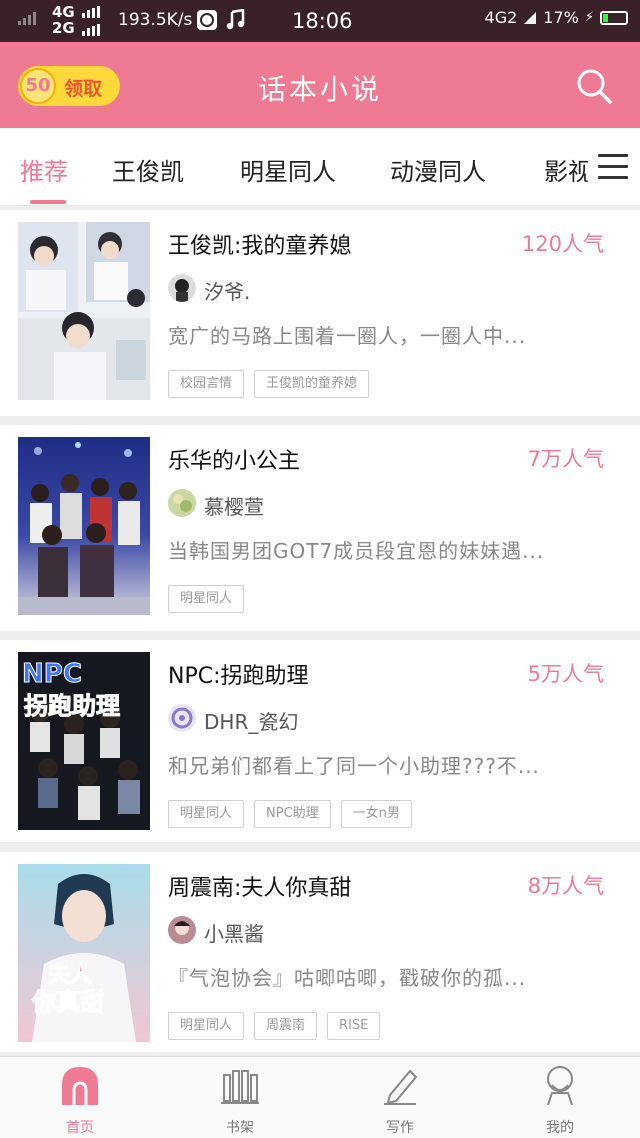 This screenshot has height=1138, width=640. Describe the element at coordinates (251, 720) in the screenshot. I see `author-name: DHR_瓷幻` at that location.